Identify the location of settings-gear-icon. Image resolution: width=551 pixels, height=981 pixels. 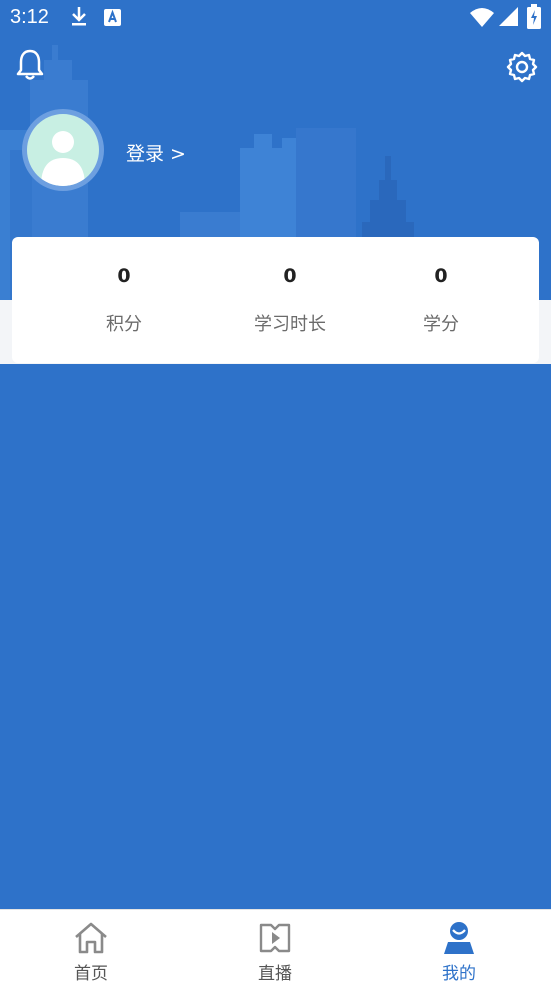
(522, 67).